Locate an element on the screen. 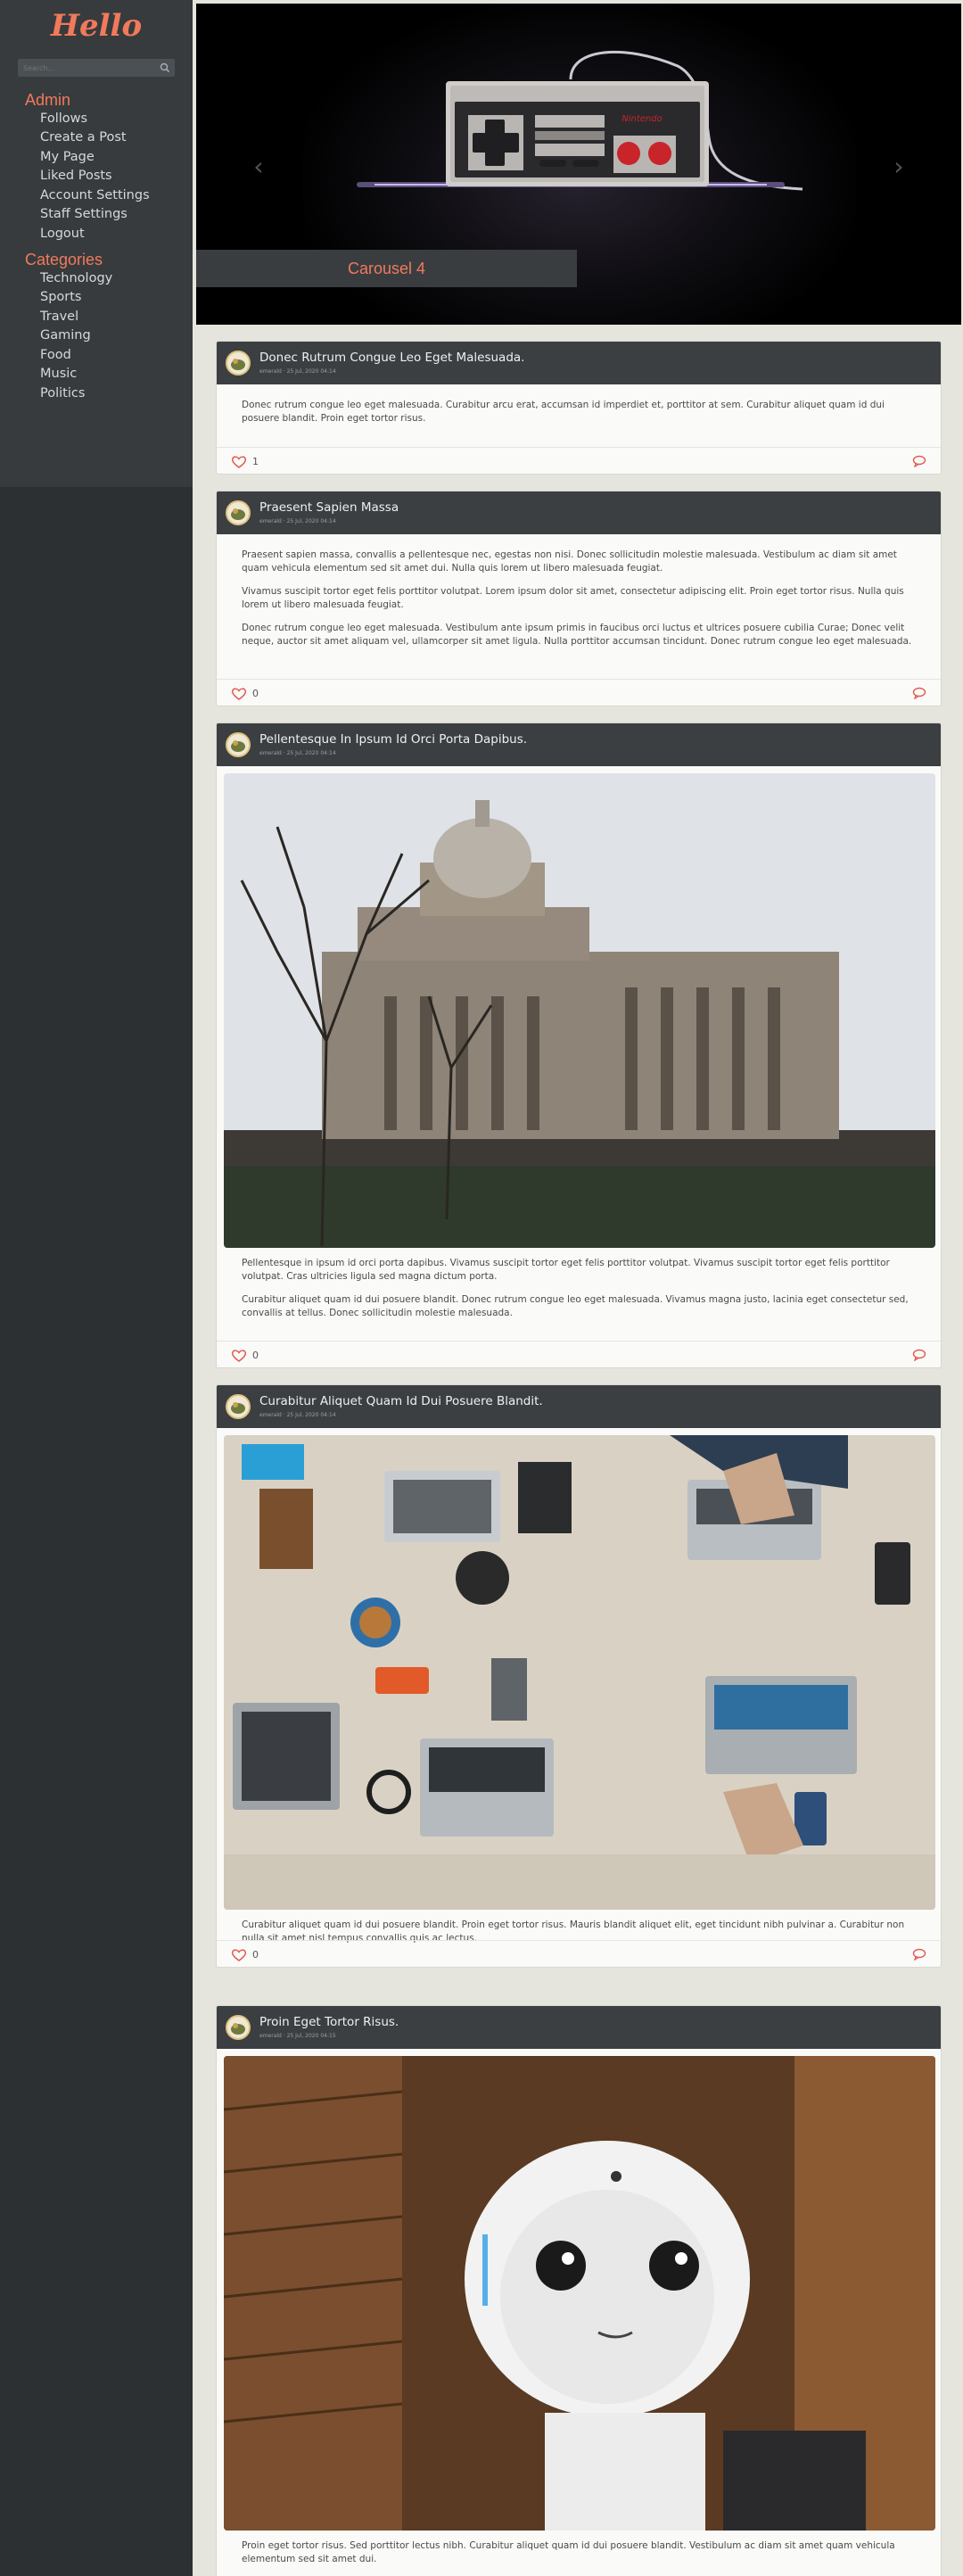 The image size is (963, 2576). search-input is located at coordinates (87, 68).